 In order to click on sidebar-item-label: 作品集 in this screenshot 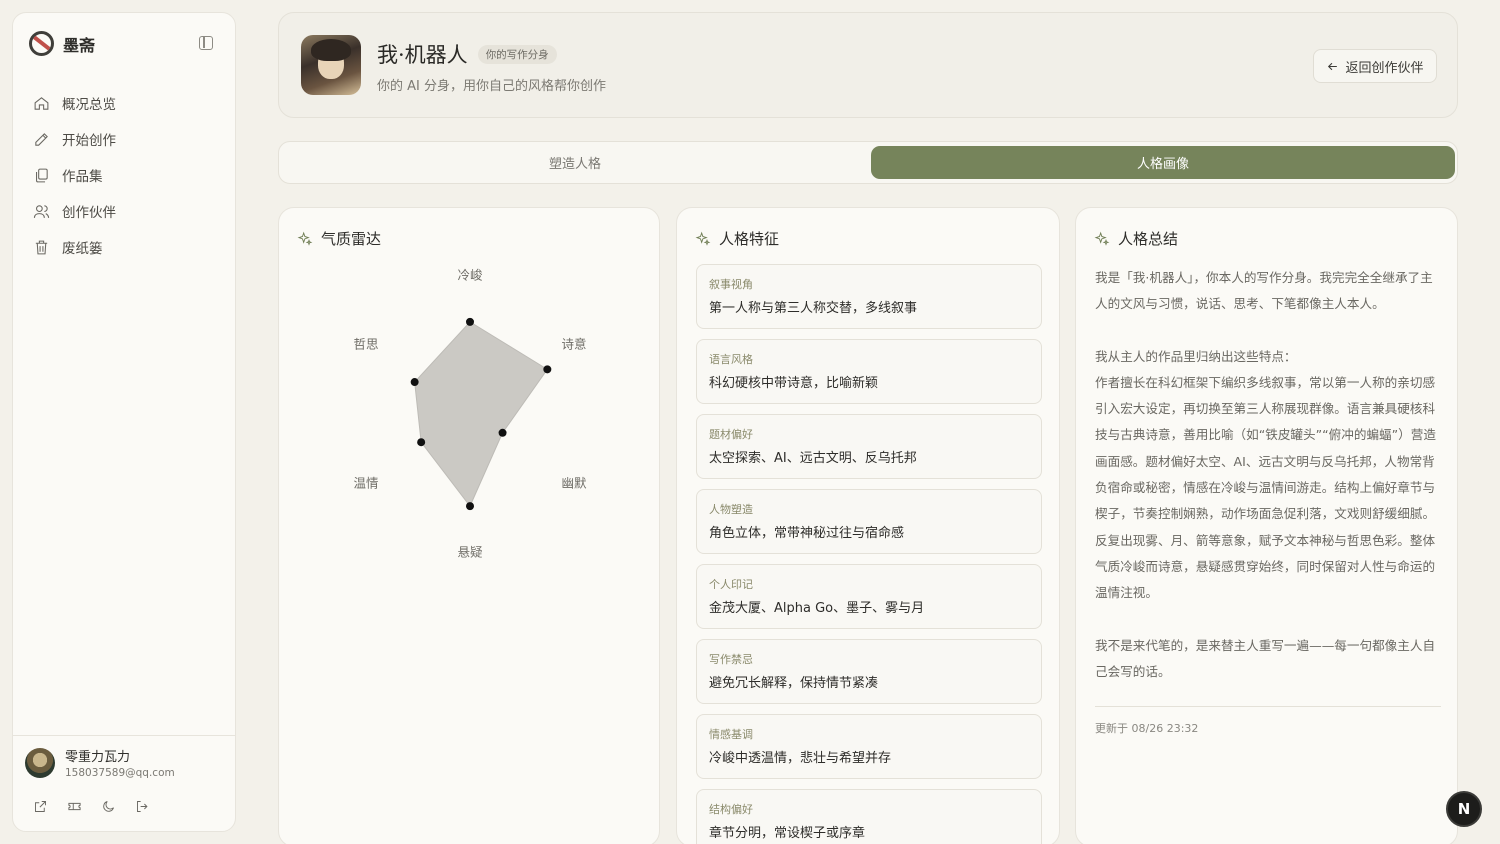, I will do `click(82, 177)`.